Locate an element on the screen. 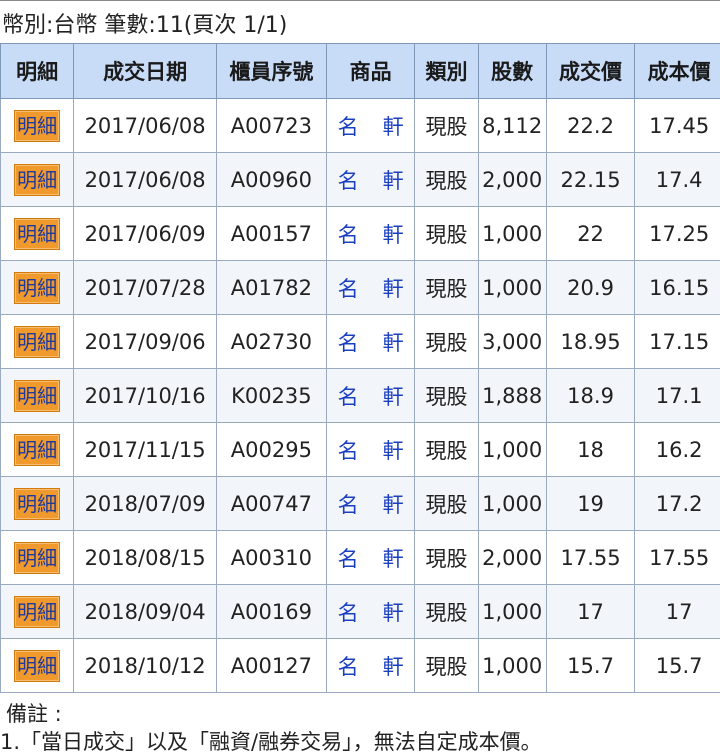 This screenshot has width=720, height=756. trade-date-cell: 2018/07/09 is located at coordinates (145, 504).